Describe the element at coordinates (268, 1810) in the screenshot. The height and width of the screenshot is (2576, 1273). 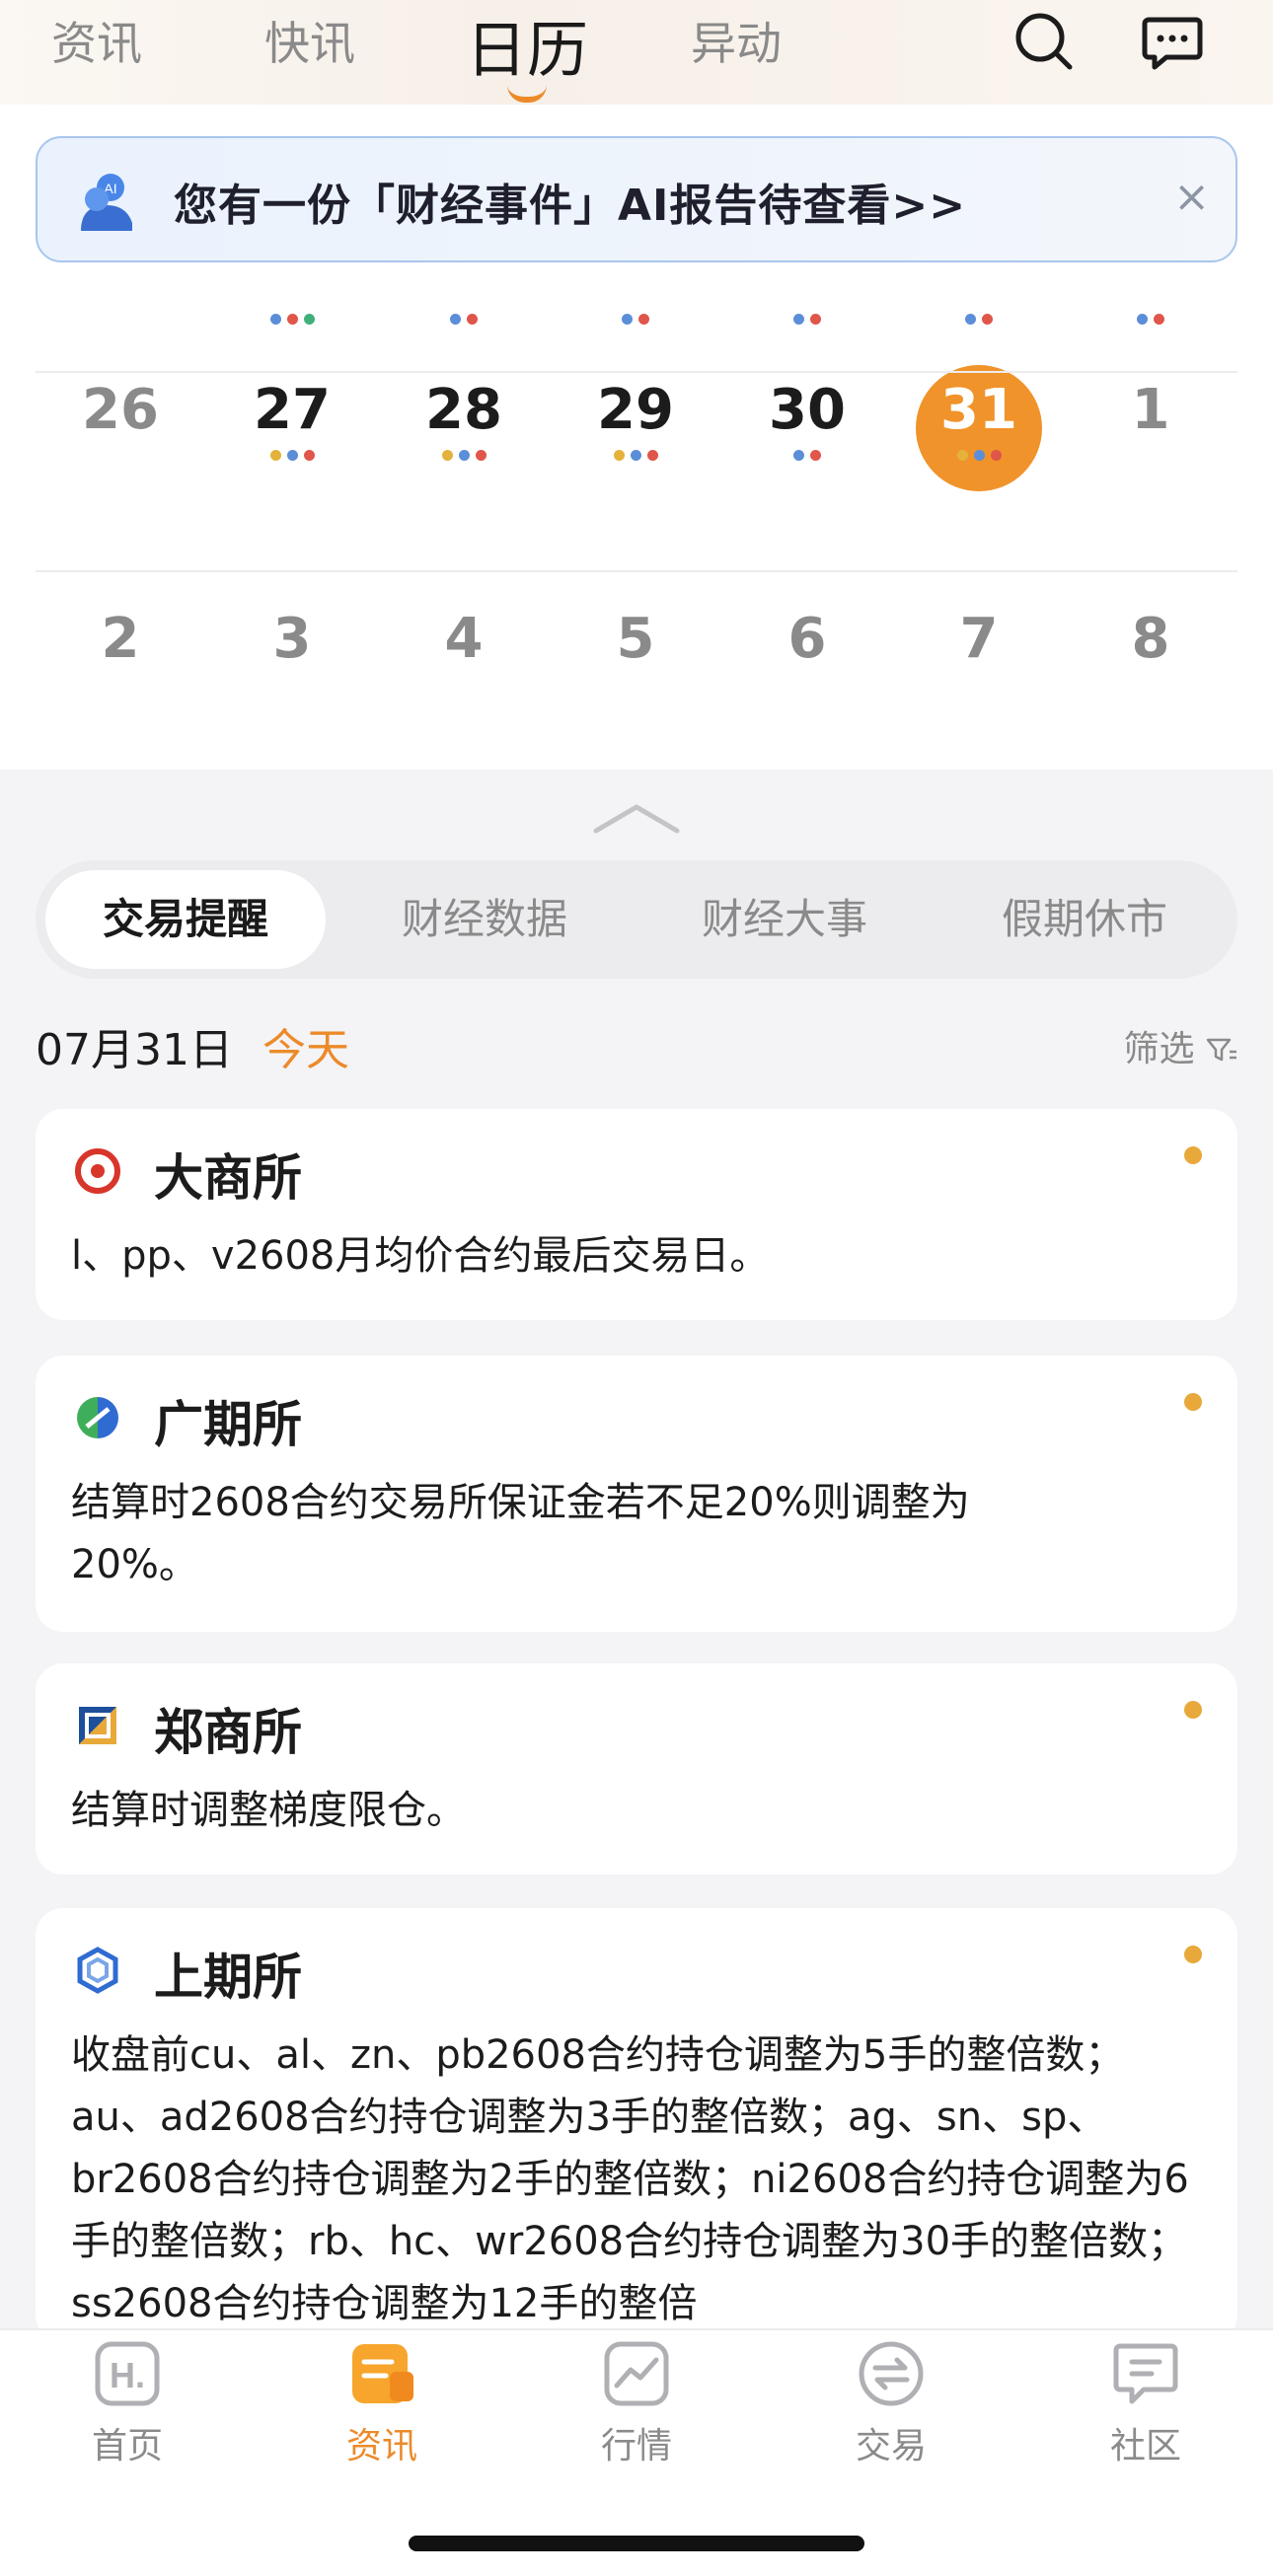
I see `event-text: 结算时调整梯度限仓。` at that location.